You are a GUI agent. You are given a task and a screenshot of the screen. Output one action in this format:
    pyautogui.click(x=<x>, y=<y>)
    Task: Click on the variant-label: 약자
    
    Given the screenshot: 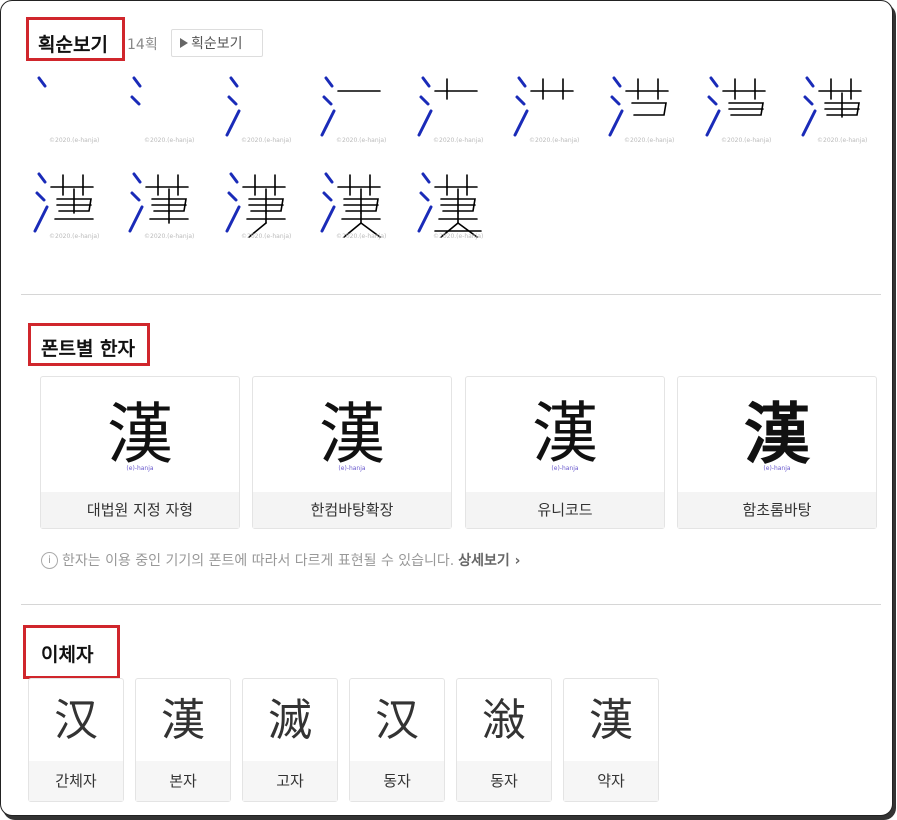 What is the action you would take?
    pyautogui.click(x=611, y=781)
    